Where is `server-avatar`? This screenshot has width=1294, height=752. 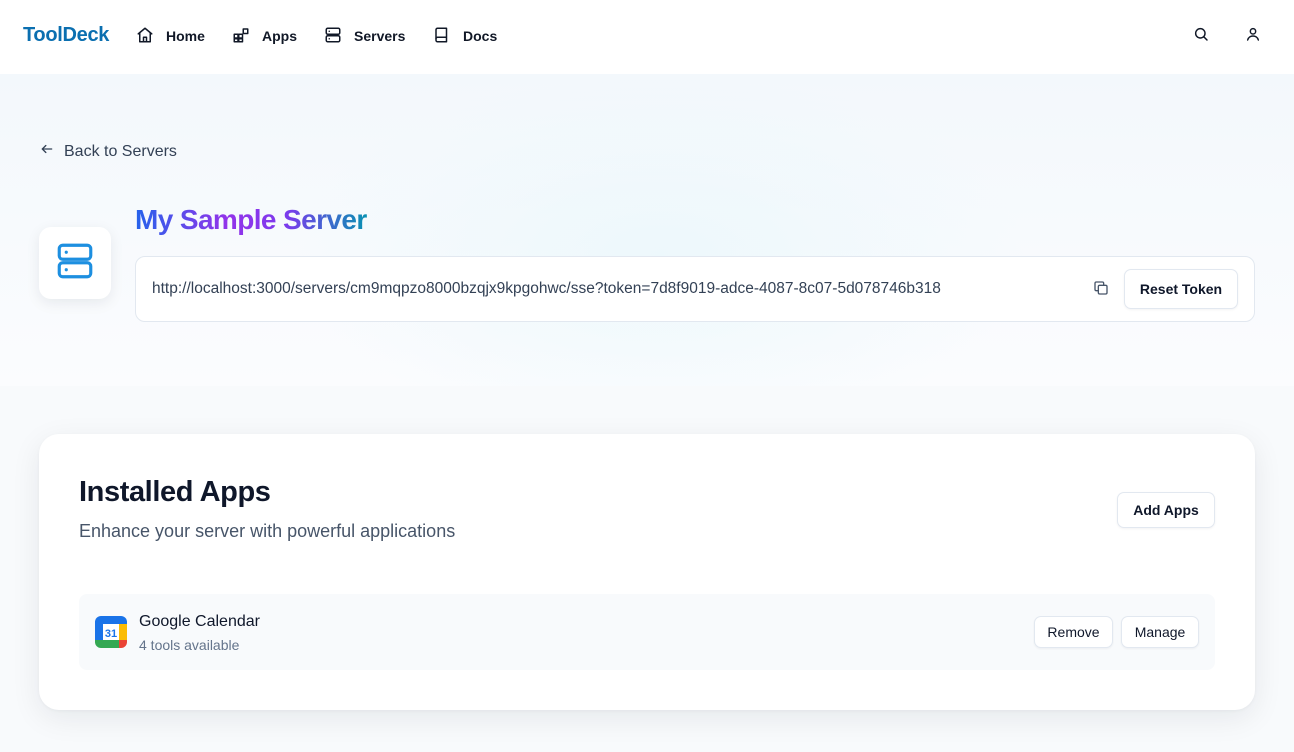 server-avatar is located at coordinates (75, 263).